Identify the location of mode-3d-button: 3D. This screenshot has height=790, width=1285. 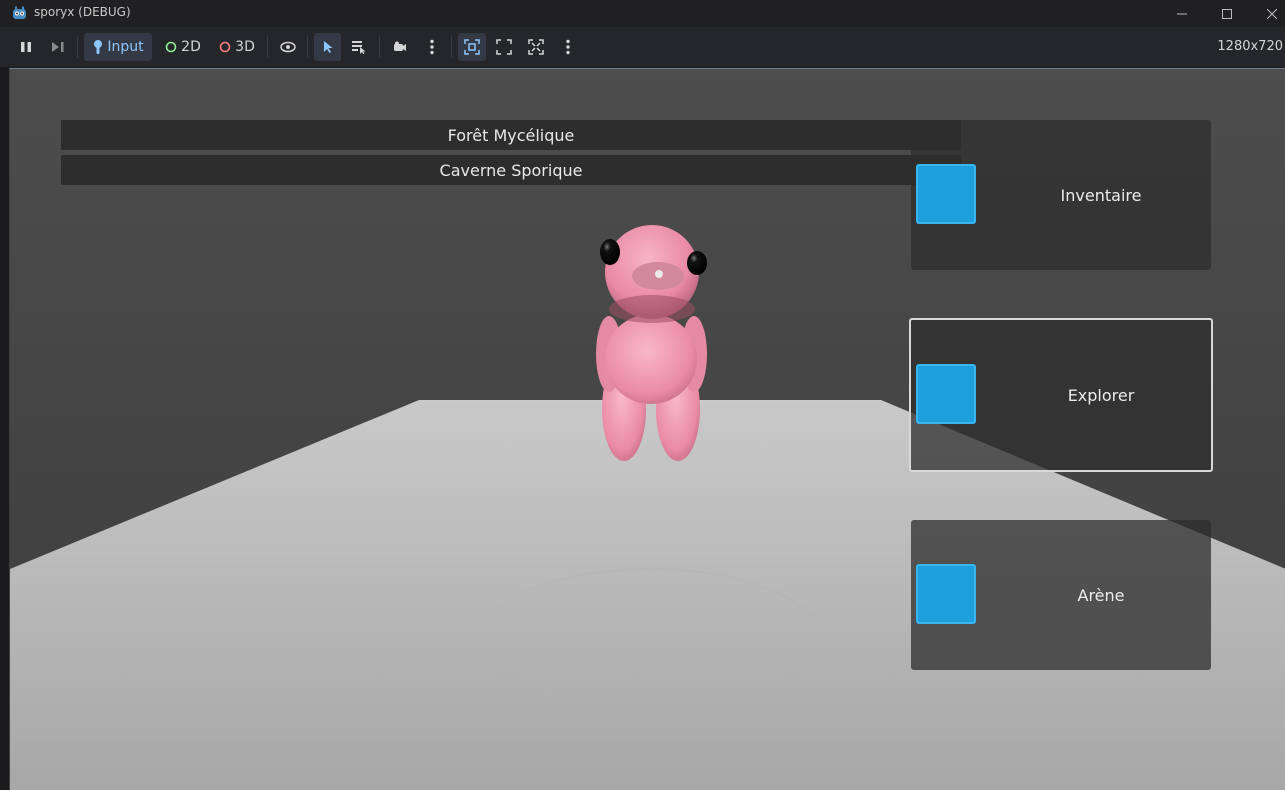
(237, 47).